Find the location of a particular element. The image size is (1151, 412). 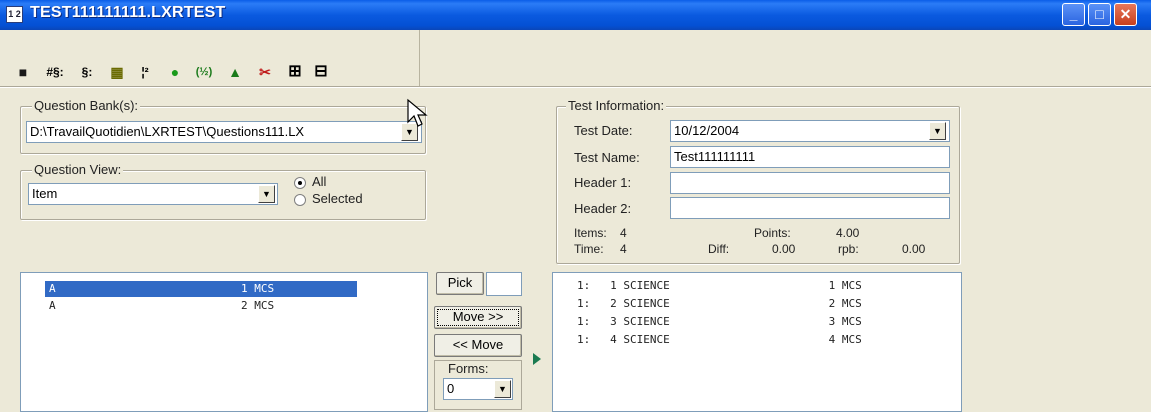

diff-label: Diff: is located at coordinates (719, 249).